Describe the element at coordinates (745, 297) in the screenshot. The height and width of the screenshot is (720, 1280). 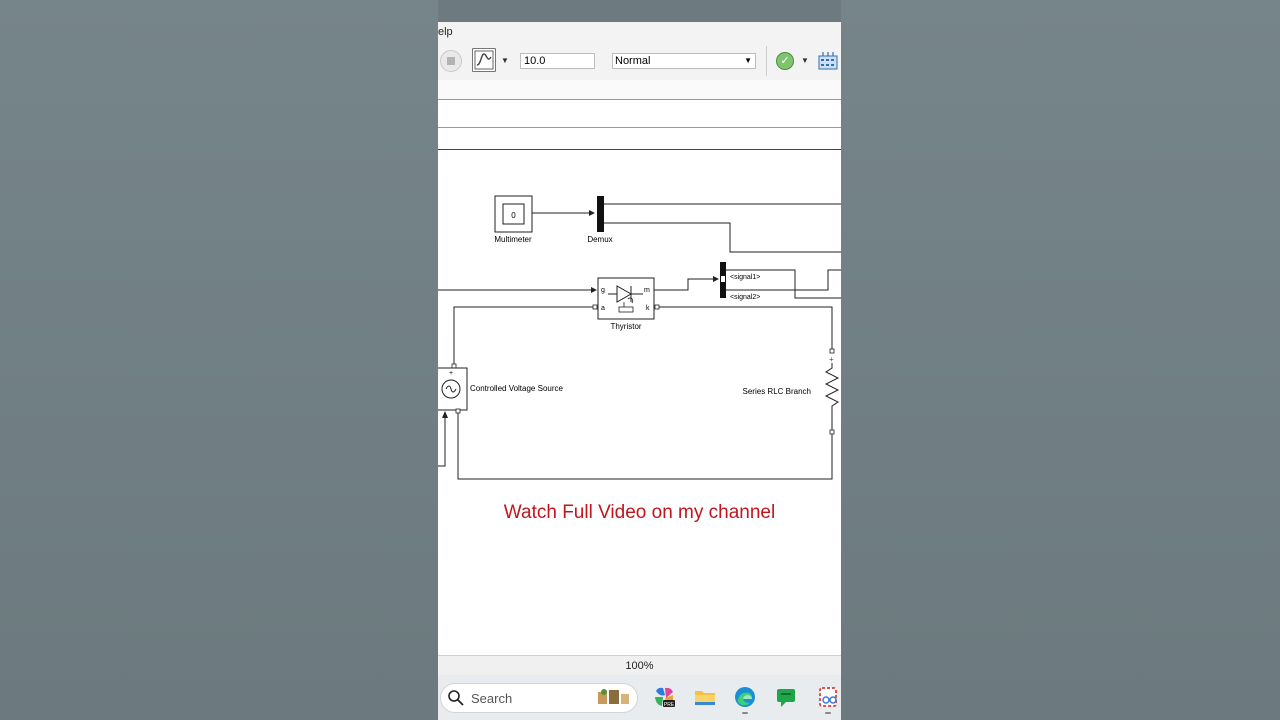
I see `bus-signal-2: <signal2>` at that location.